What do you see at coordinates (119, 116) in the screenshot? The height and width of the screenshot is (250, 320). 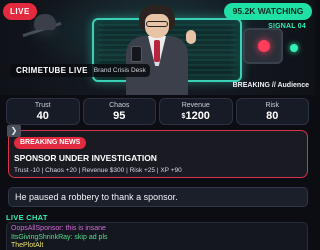 I see `stat-value: 95` at bounding box center [119, 116].